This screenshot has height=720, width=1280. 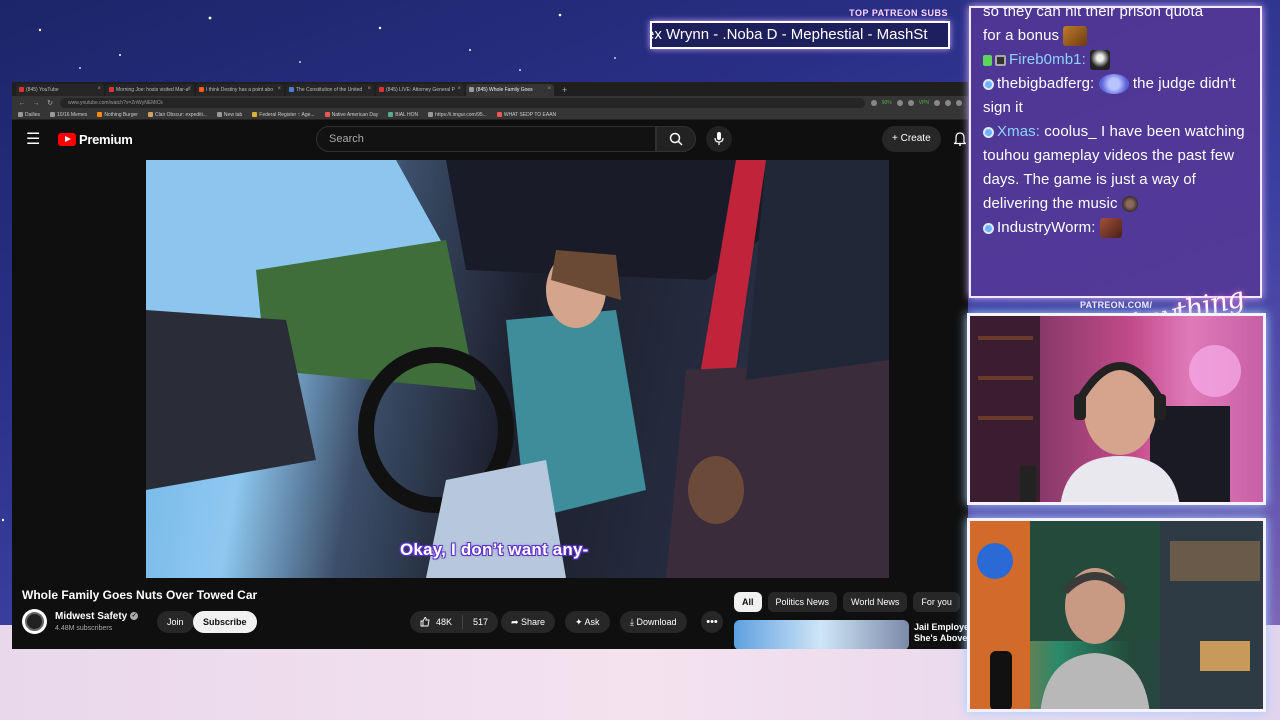 What do you see at coordinates (60, 90) in the screenshot?
I see `browser-tab: (845) YouTube ×` at bounding box center [60, 90].